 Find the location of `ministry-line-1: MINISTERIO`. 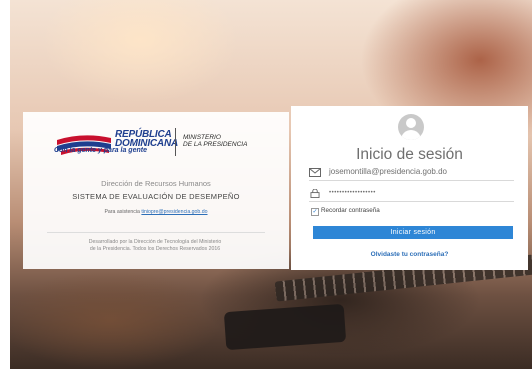

ministry-line-1: MINISTERIO is located at coordinates (202, 137).